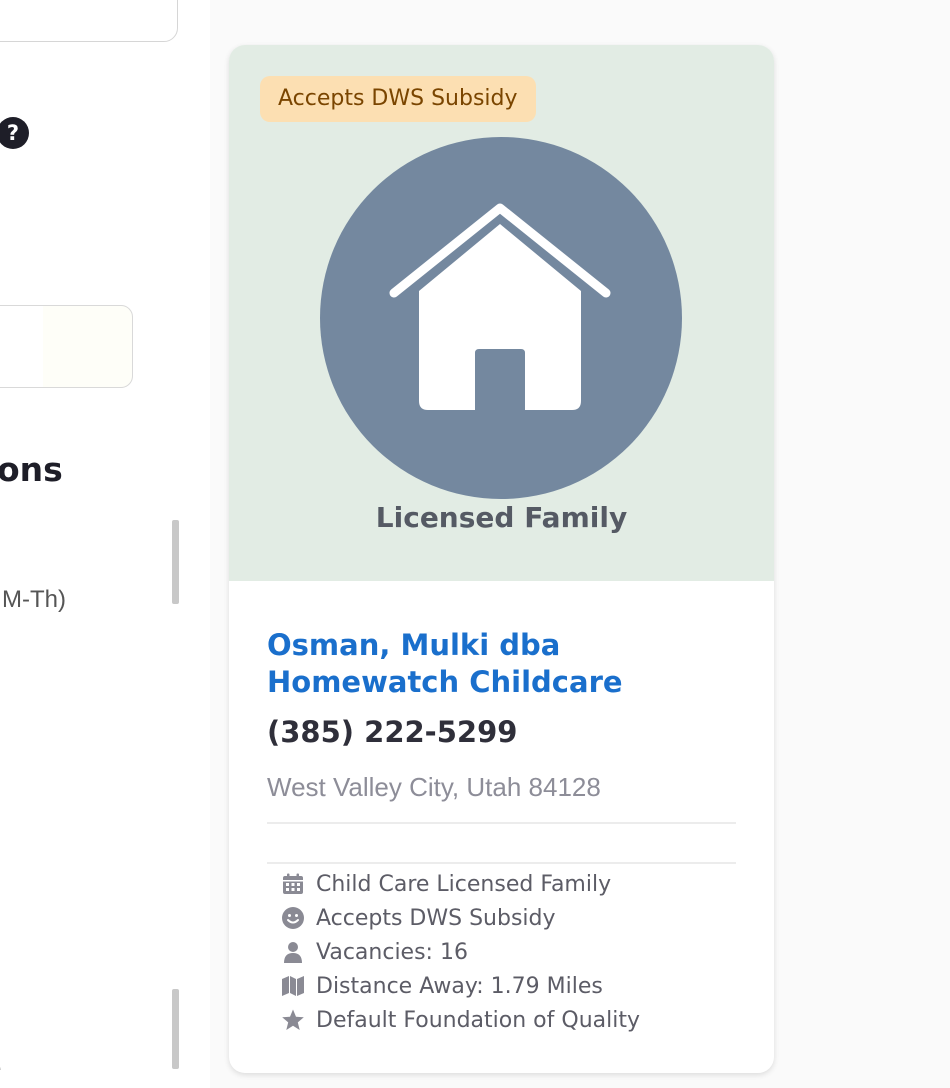  Describe the element at coordinates (89, 21) in the screenshot. I see `max-price-input: 1750` at that location.